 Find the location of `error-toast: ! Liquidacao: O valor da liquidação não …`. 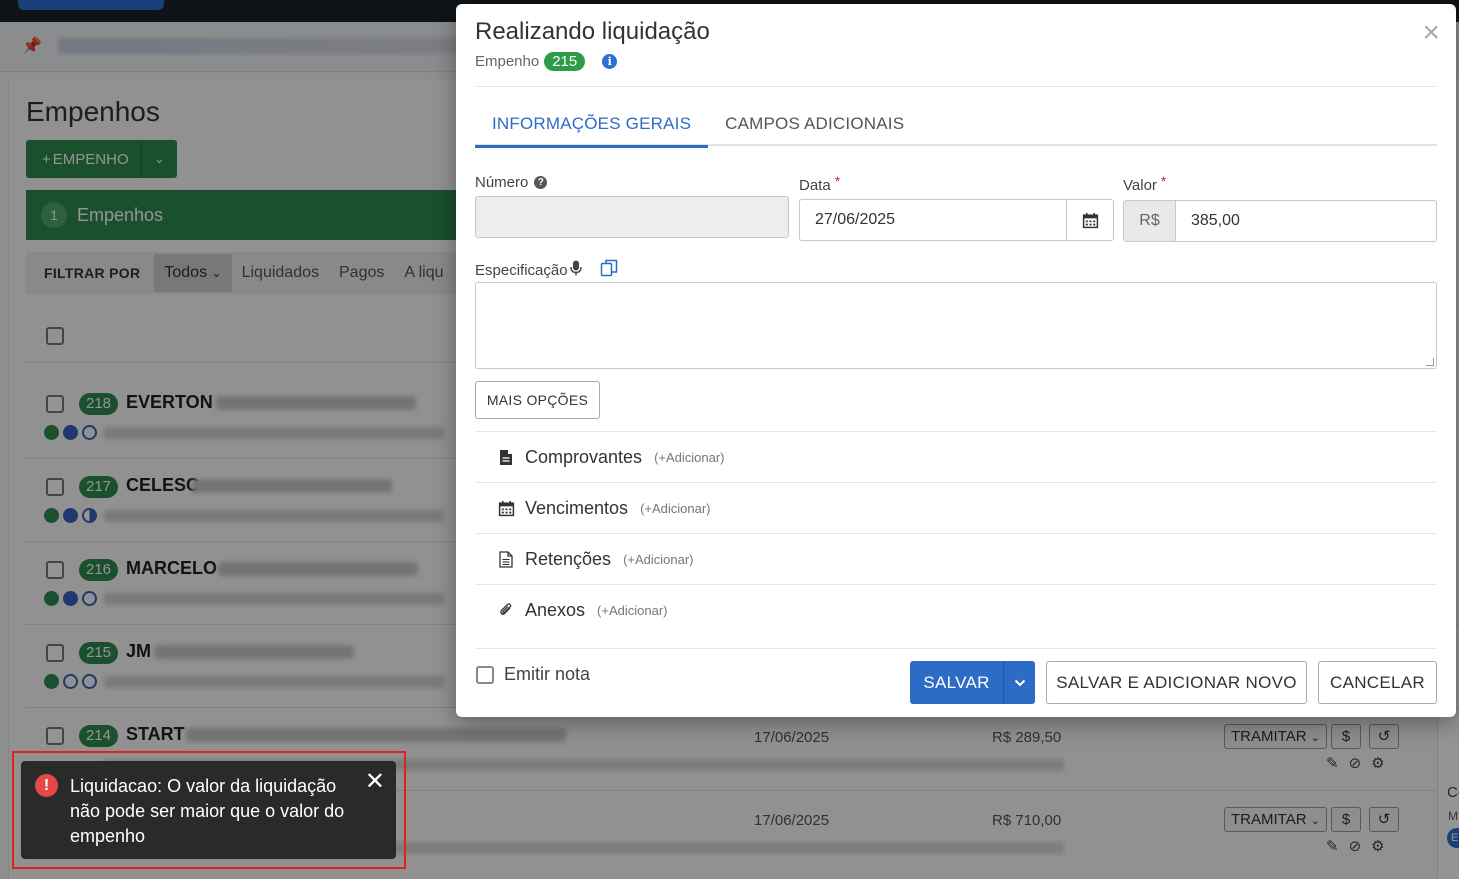

error-toast: ! Liquidacao: O valor da liquidação não … is located at coordinates (208, 810).